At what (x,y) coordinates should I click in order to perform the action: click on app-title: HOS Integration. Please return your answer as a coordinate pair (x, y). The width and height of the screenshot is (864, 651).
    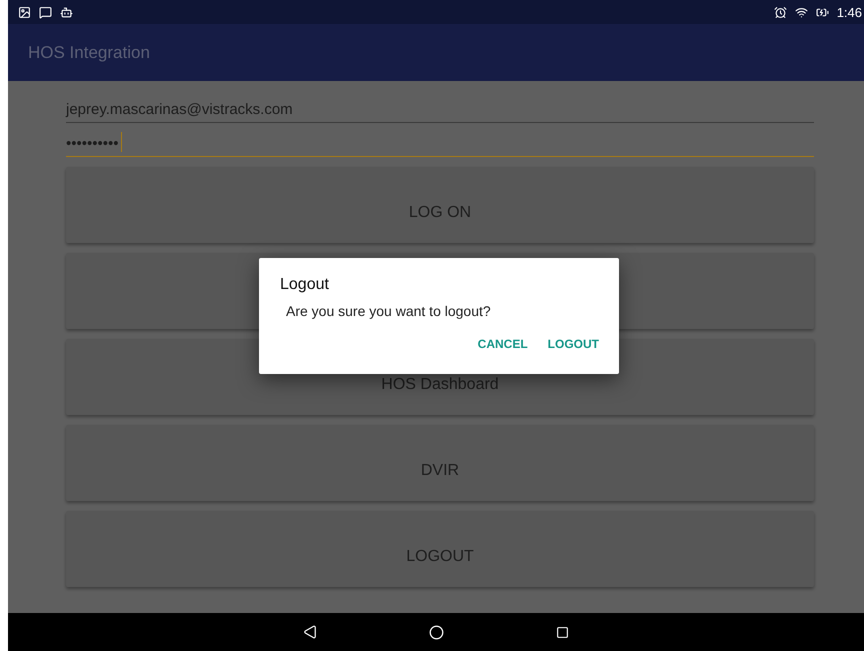
    Looking at the image, I should click on (89, 52).